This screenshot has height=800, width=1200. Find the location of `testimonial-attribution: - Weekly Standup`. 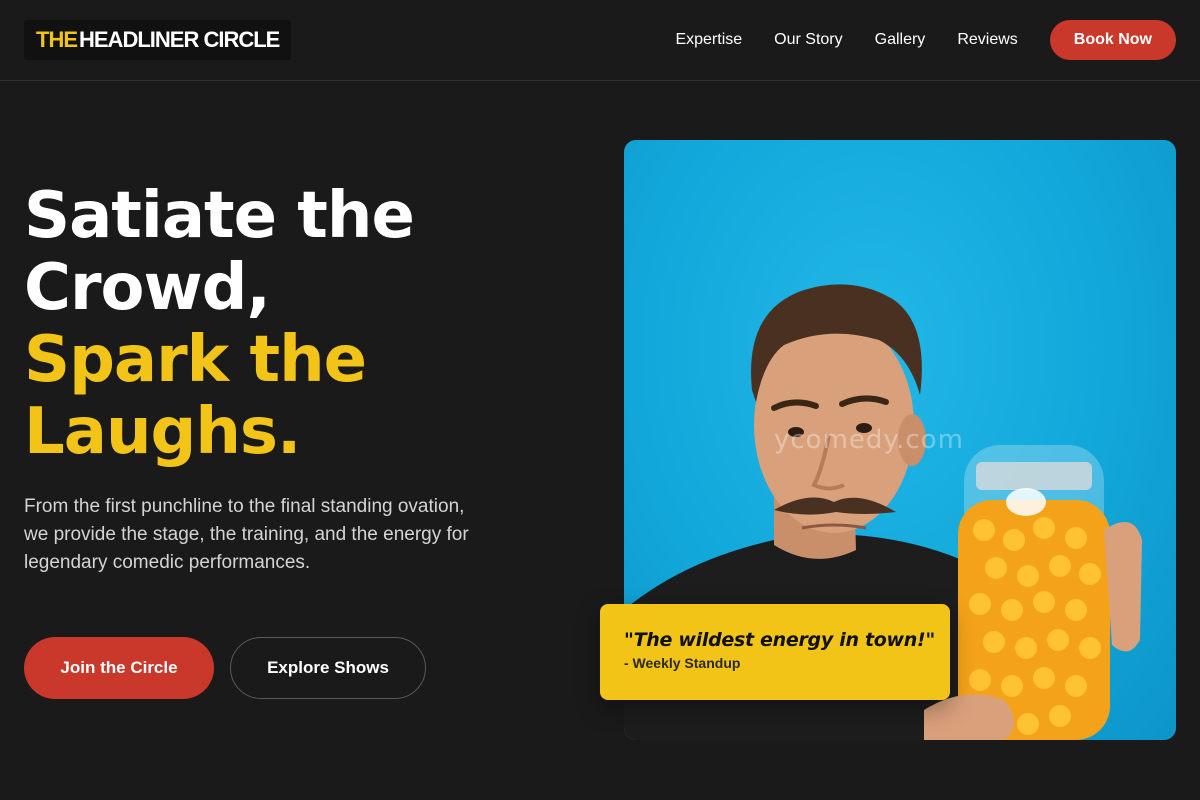

testimonial-attribution: - Weekly Standup is located at coordinates (682, 663).